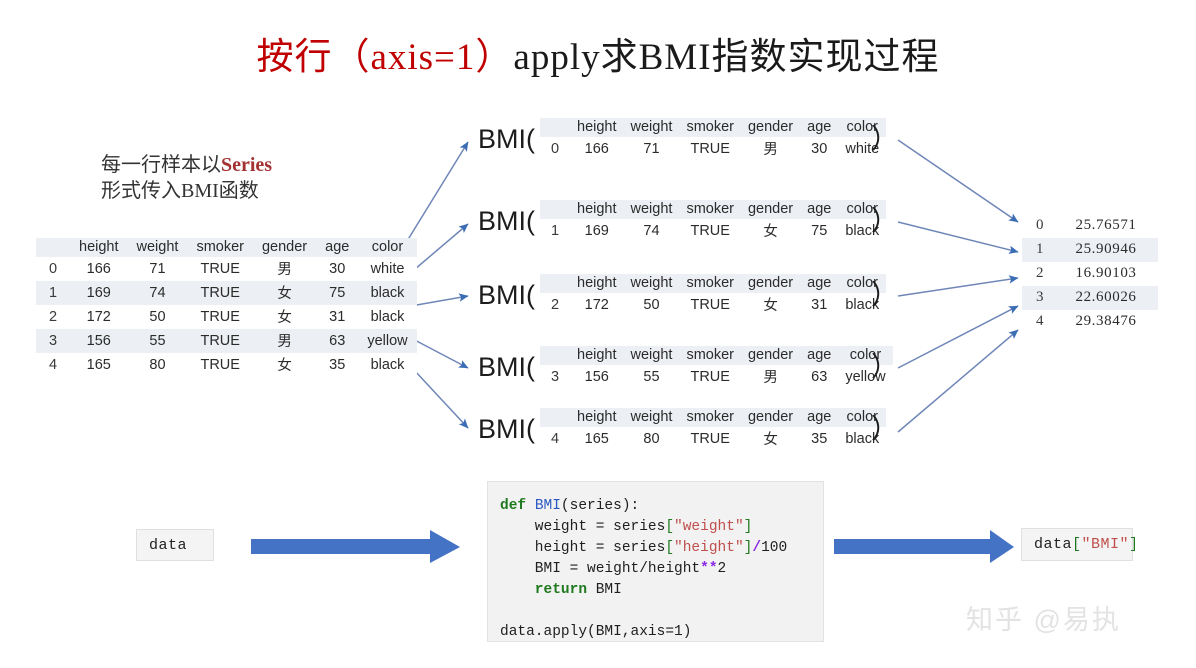  I want to click on table-row: 4 29.38476, so click(1090, 322).